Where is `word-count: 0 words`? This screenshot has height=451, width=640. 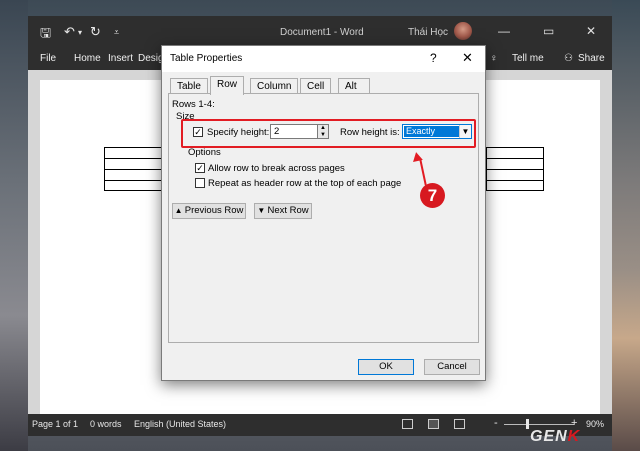 word-count: 0 words is located at coordinates (106, 424).